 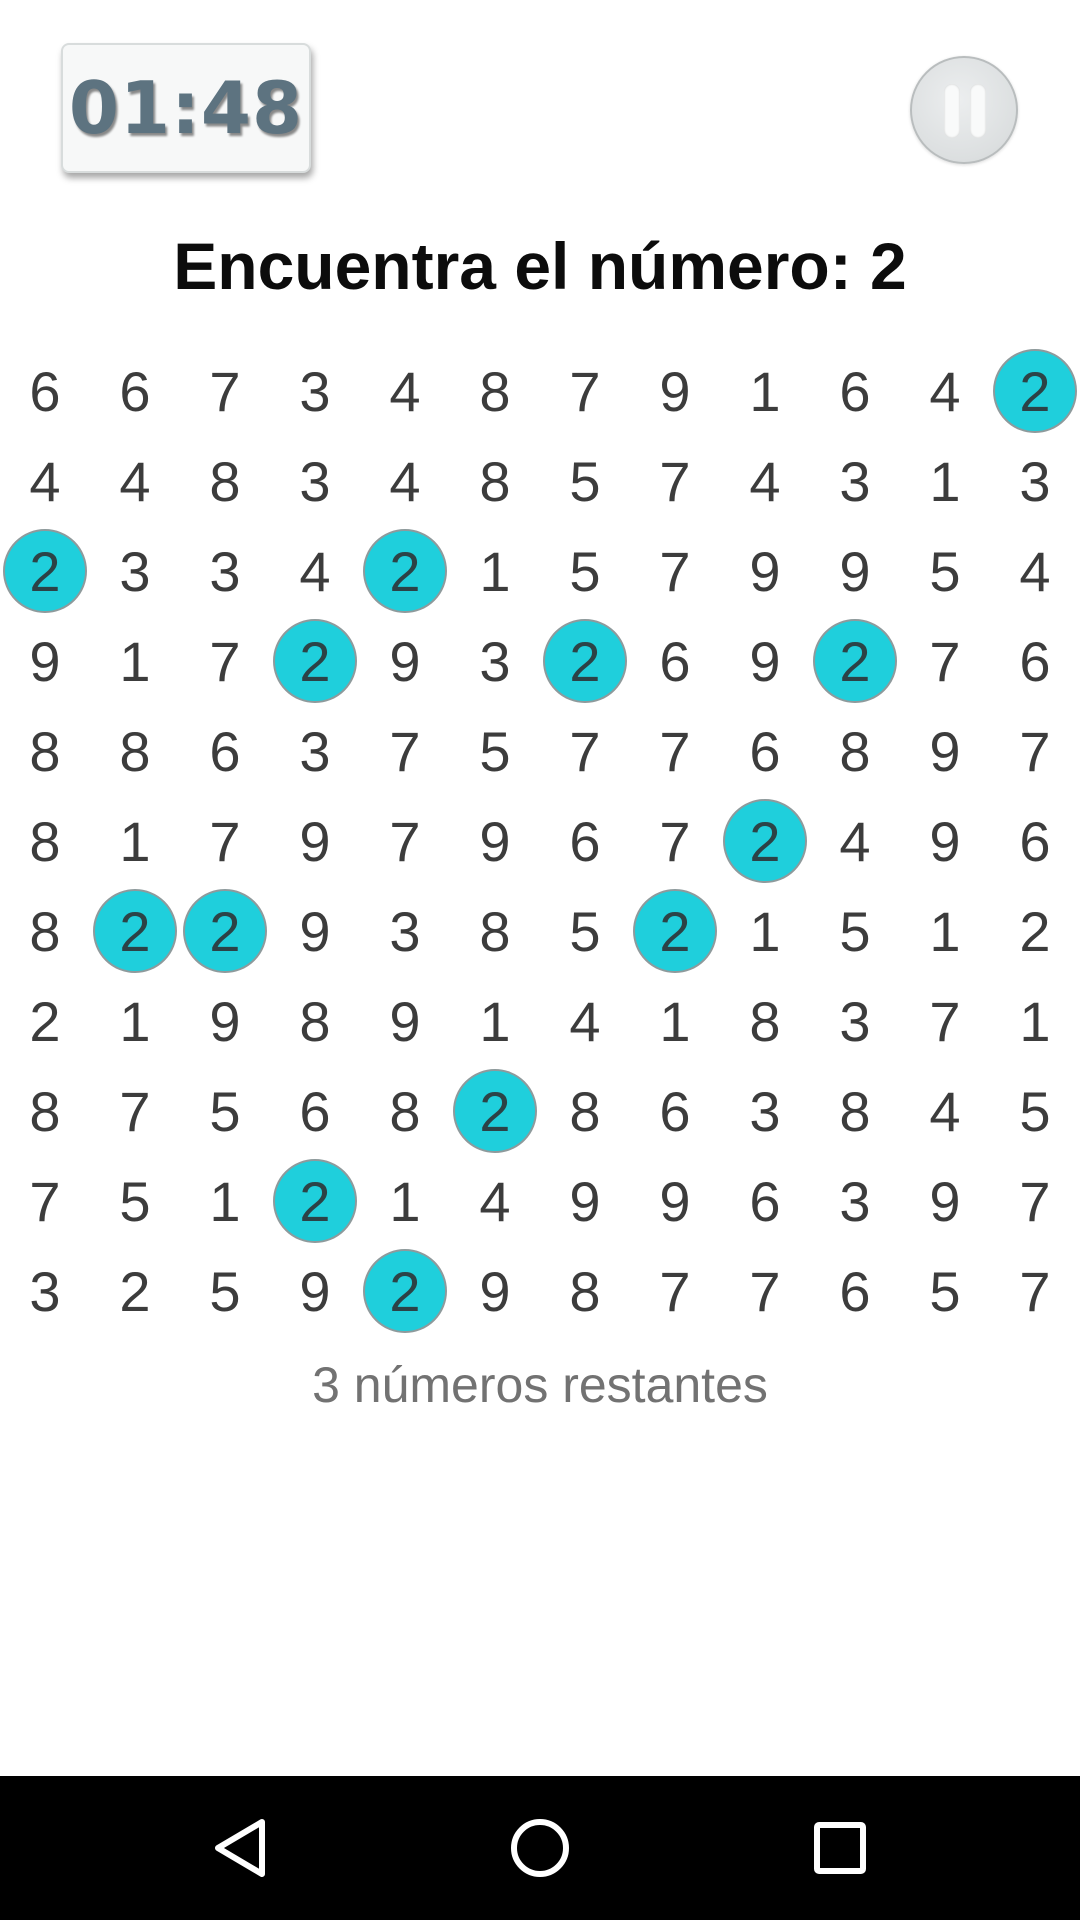 I want to click on home-button, so click(x=540, y=1848).